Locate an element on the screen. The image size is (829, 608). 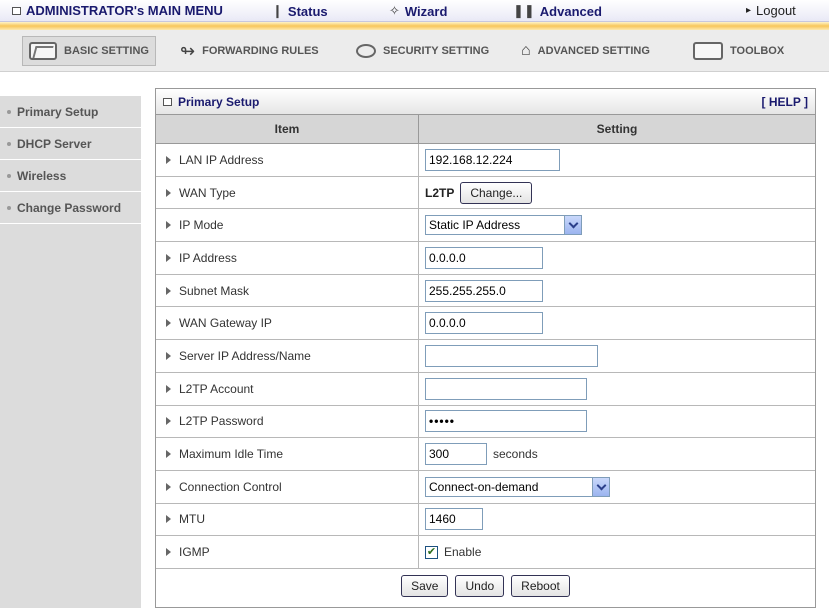
tab-toolbox: TOOLBOX is located at coordinates (738, 51).